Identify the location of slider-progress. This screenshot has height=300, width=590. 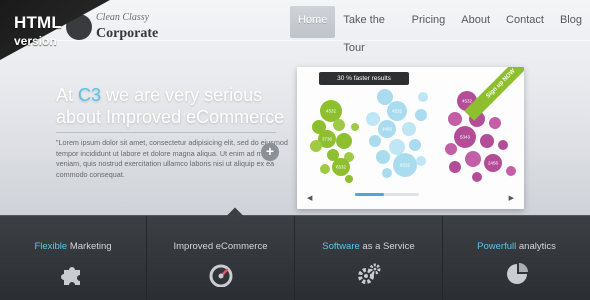
(387, 194).